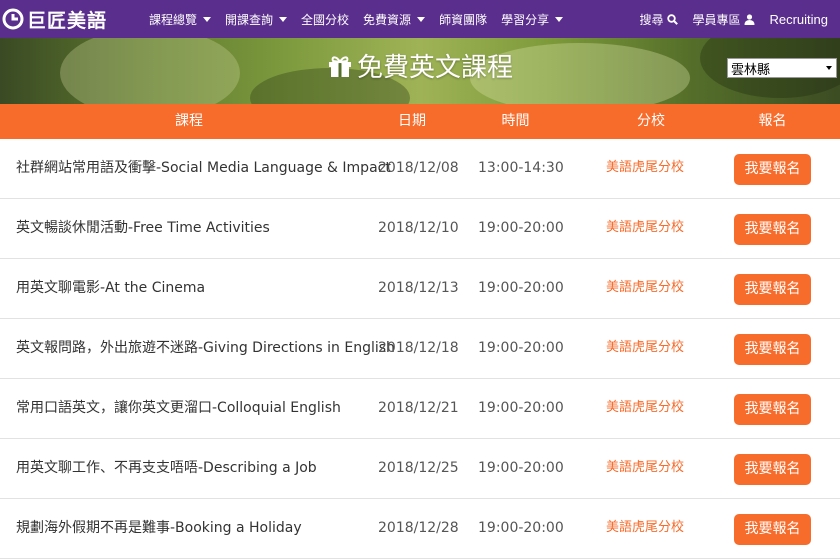 This screenshot has width=840, height=559. Describe the element at coordinates (515, 121) in the screenshot. I see `header-time: 時間` at that location.